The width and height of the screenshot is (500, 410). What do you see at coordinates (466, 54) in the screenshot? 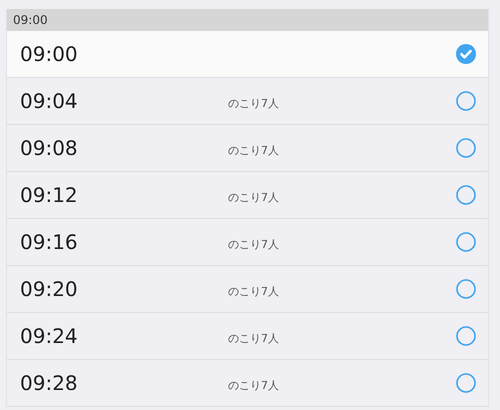
I see `checked-radio-icon` at bounding box center [466, 54].